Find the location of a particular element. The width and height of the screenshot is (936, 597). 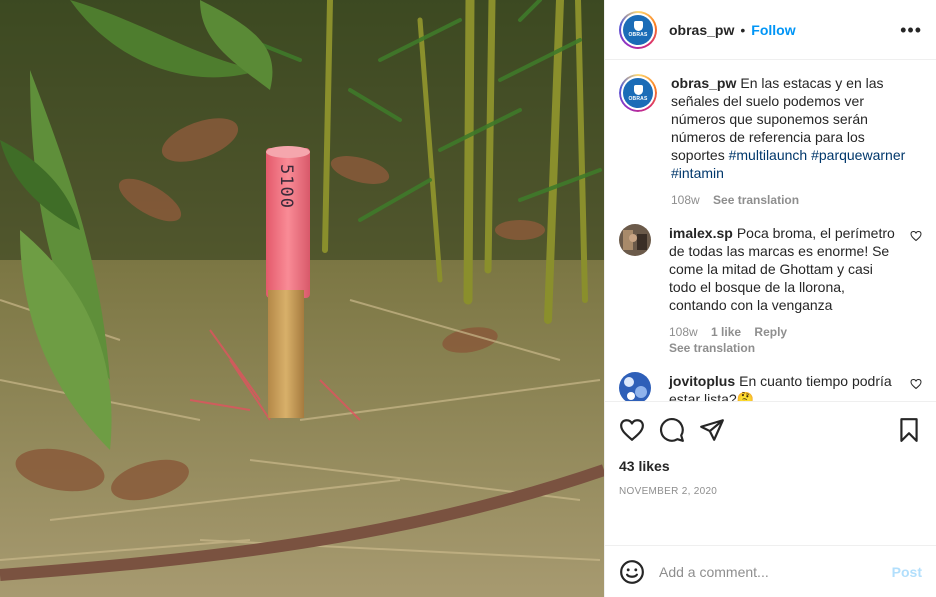

post-header: OBRAS obras_pw • Follow ••• is located at coordinates (770, 30).